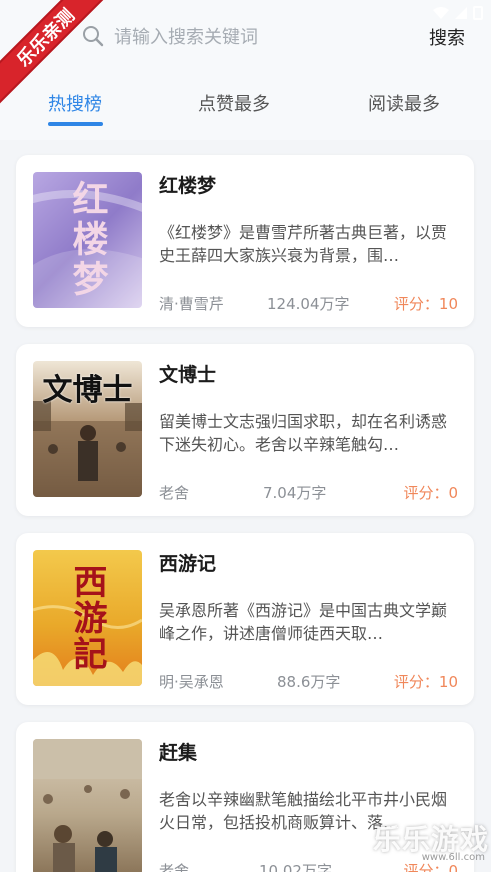 The width and height of the screenshot is (491, 872). What do you see at coordinates (441, 13) in the screenshot?
I see `wifi-icon` at bounding box center [441, 13].